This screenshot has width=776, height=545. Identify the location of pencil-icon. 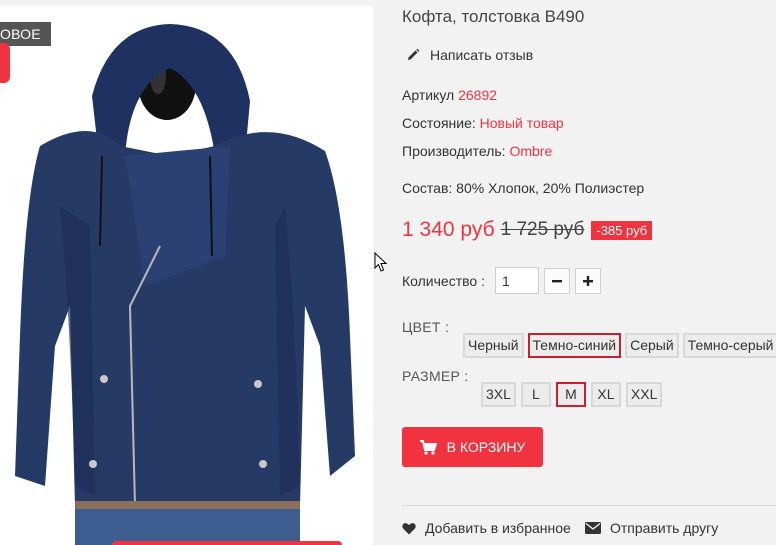
(414, 54).